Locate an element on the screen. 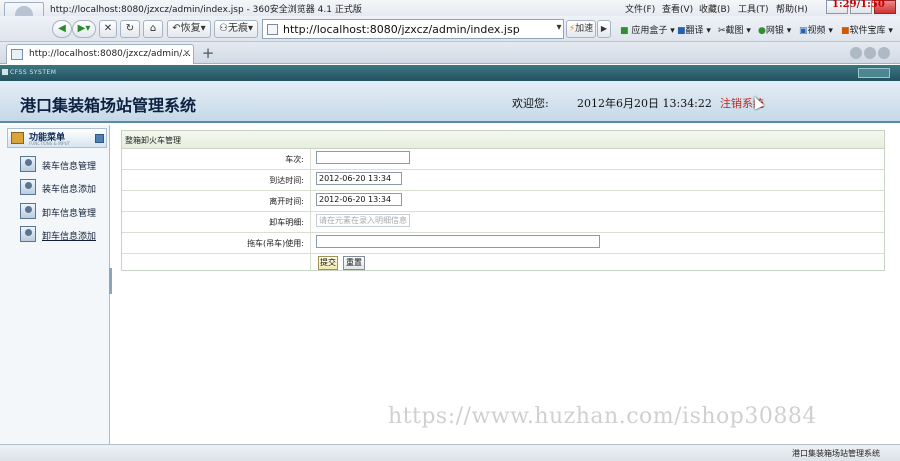 This screenshot has width=900, height=461. current-datetime: 2012年6月20日 13:34:22 is located at coordinates (644, 103).